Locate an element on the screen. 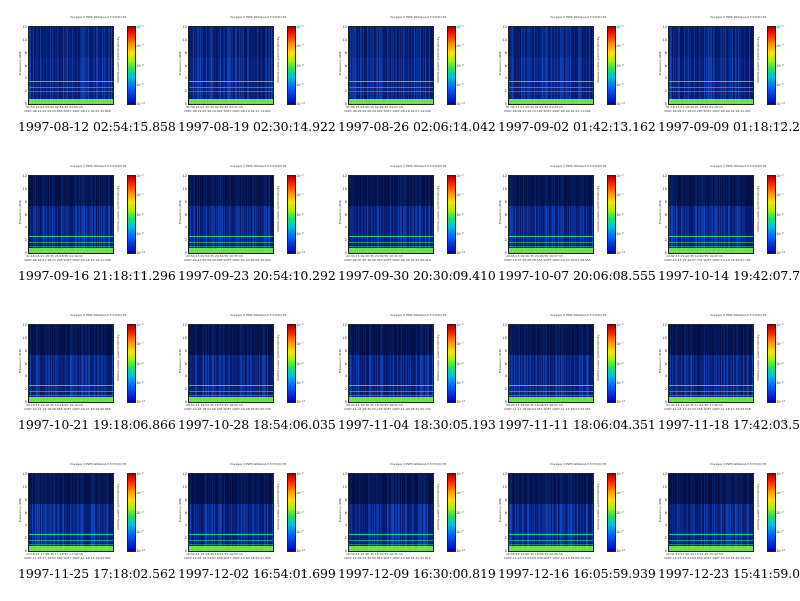 This screenshot has width=800, height=601. timestamp-caption: 1997-12-09 16:30:00.819 is located at coordinates (417, 573).